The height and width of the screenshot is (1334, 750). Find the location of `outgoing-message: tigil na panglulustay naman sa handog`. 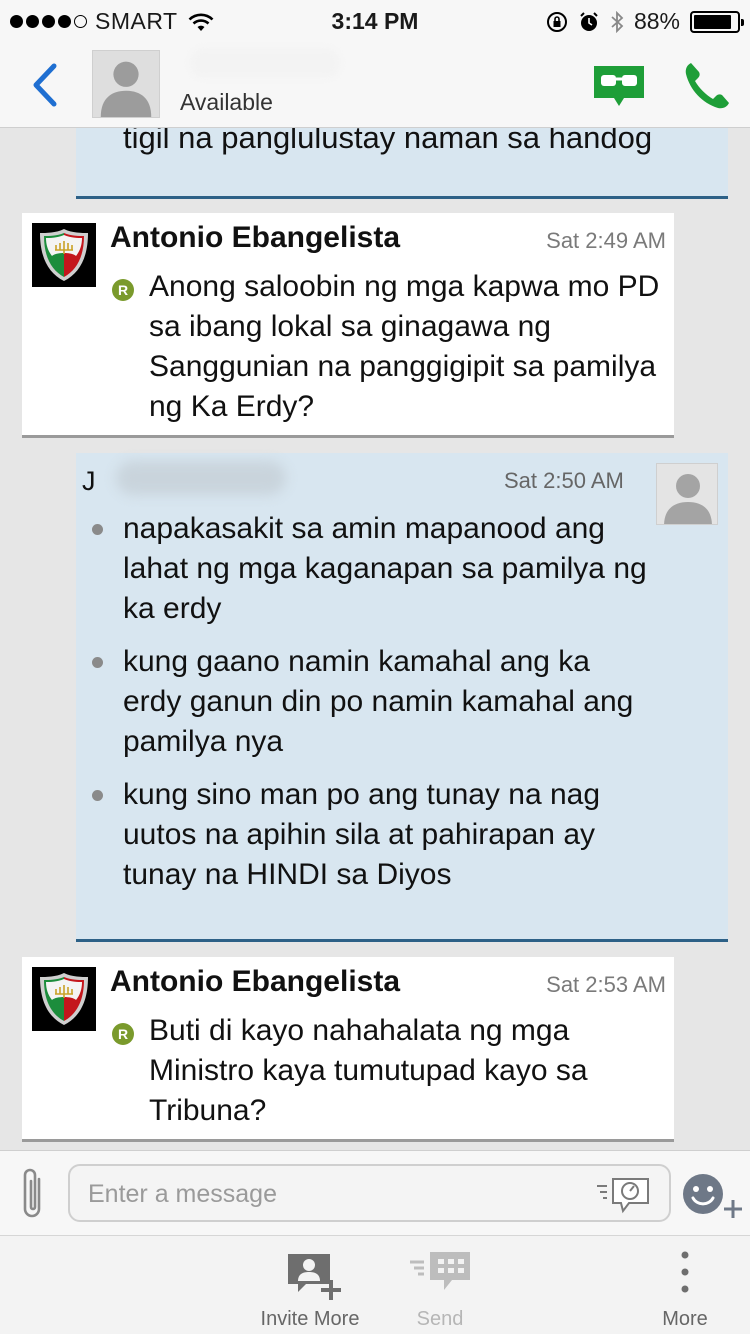

outgoing-message: tigil na panglulustay naman sa handog is located at coordinates (402, 163).